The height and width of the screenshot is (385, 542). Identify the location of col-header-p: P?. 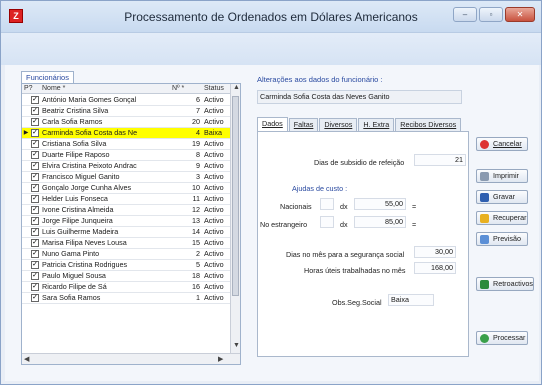
(28, 88).